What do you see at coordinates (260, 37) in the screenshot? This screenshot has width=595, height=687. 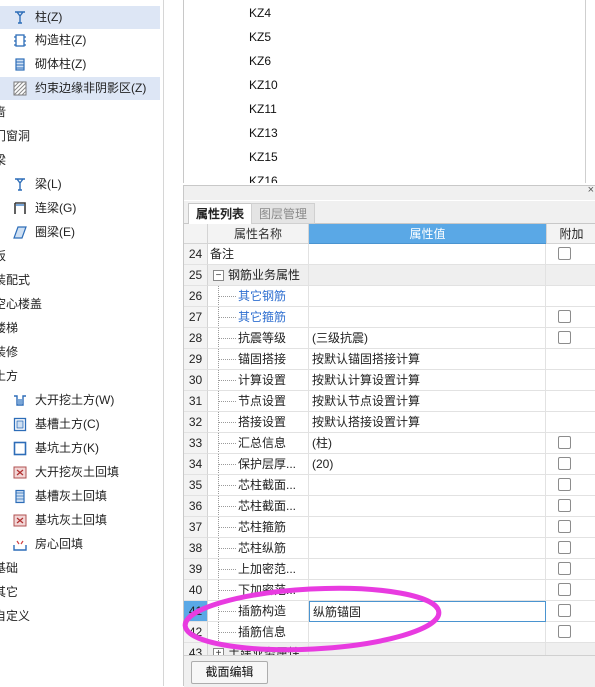 I see `component-item: KZ5` at bounding box center [260, 37].